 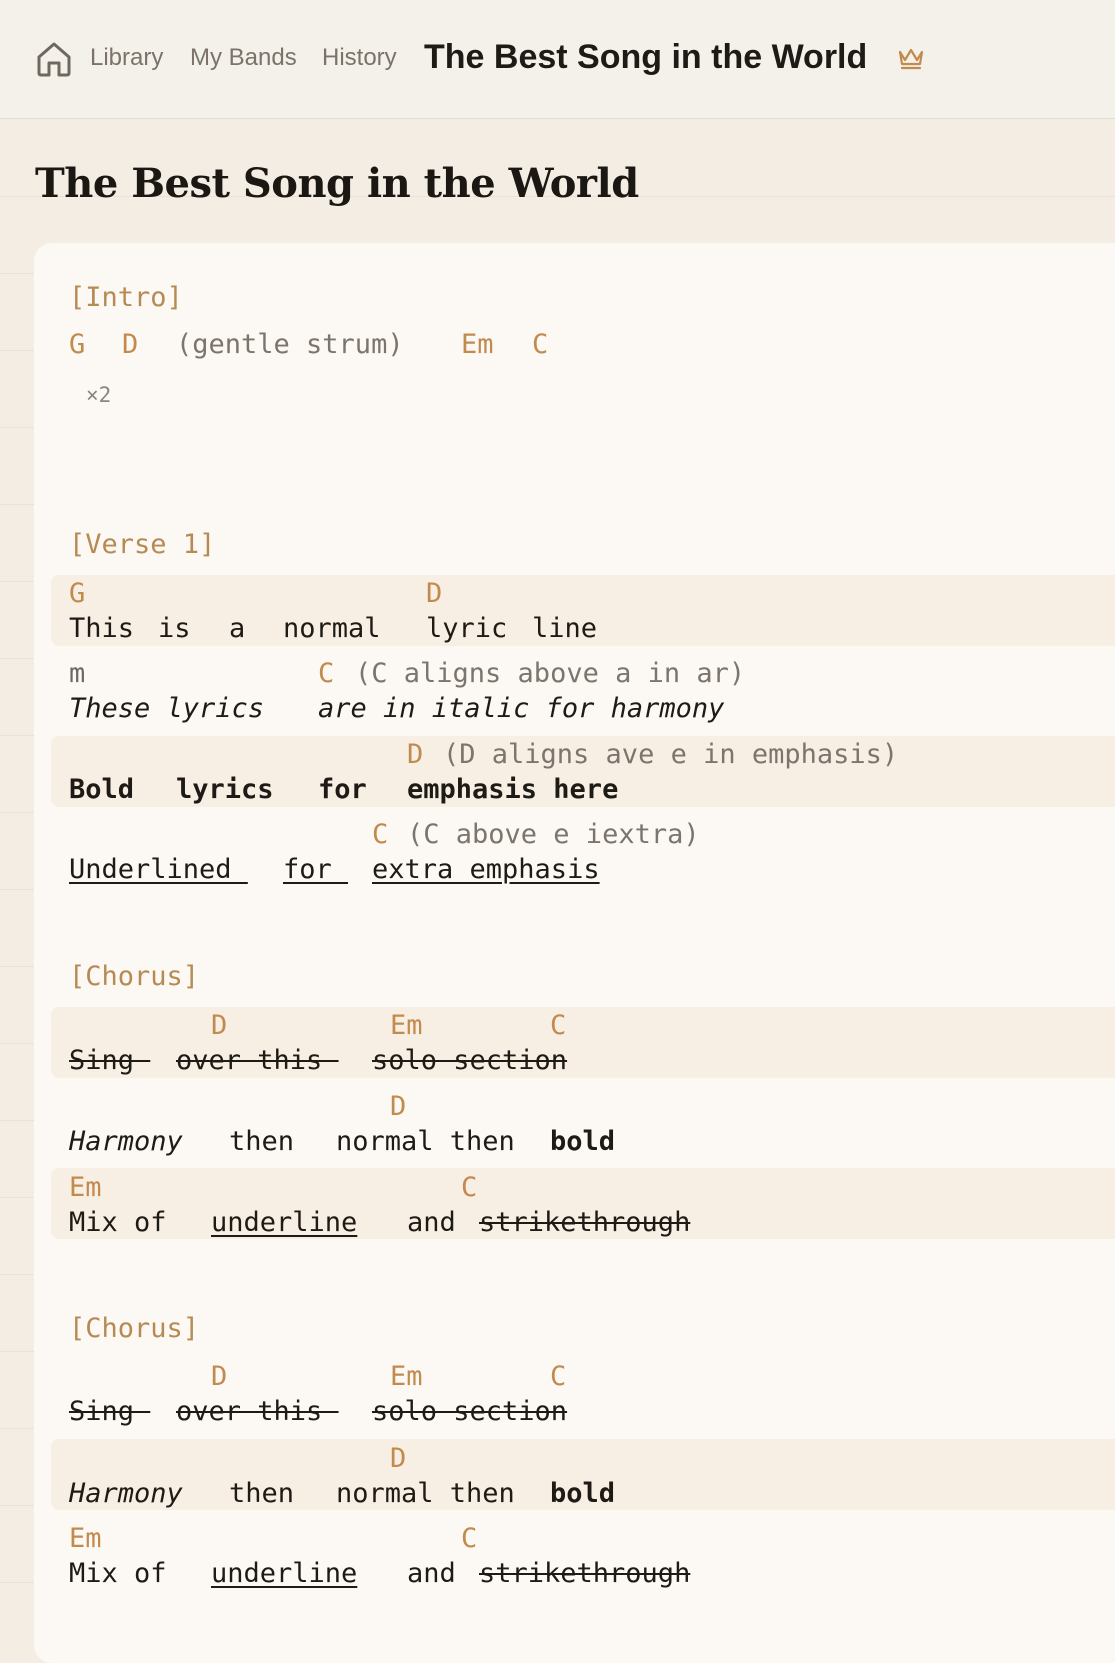 What do you see at coordinates (174, 628) in the screenshot?
I see `lyric-word: is` at bounding box center [174, 628].